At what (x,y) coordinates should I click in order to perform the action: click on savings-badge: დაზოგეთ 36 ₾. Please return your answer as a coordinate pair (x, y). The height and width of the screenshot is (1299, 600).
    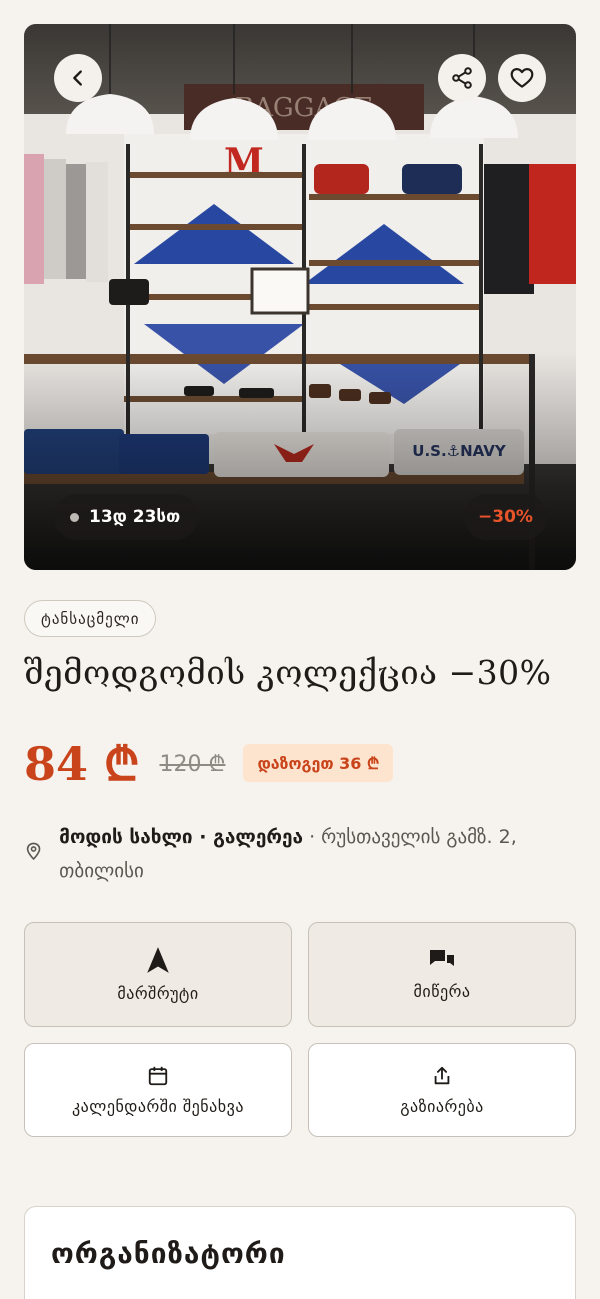
    Looking at the image, I should click on (318, 763).